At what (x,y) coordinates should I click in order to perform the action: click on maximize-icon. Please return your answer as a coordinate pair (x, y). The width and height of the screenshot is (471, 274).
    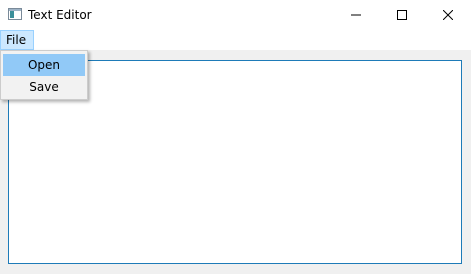
    Looking at the image, I should click on (402, 15).